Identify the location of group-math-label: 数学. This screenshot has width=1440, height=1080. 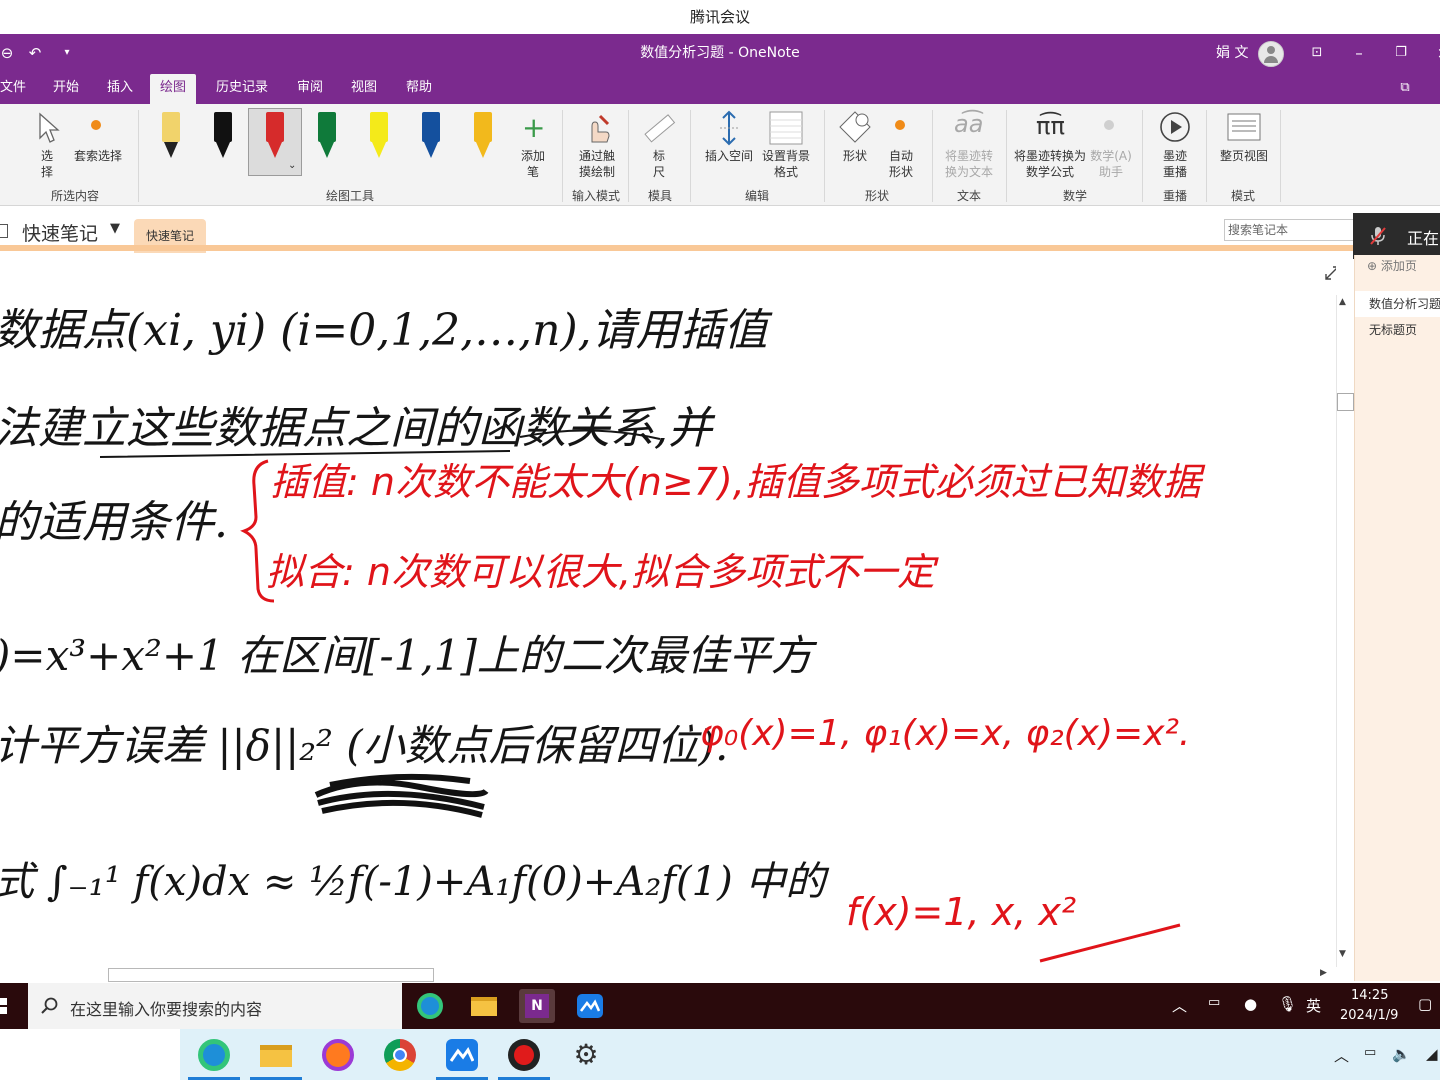
(1074, 196).